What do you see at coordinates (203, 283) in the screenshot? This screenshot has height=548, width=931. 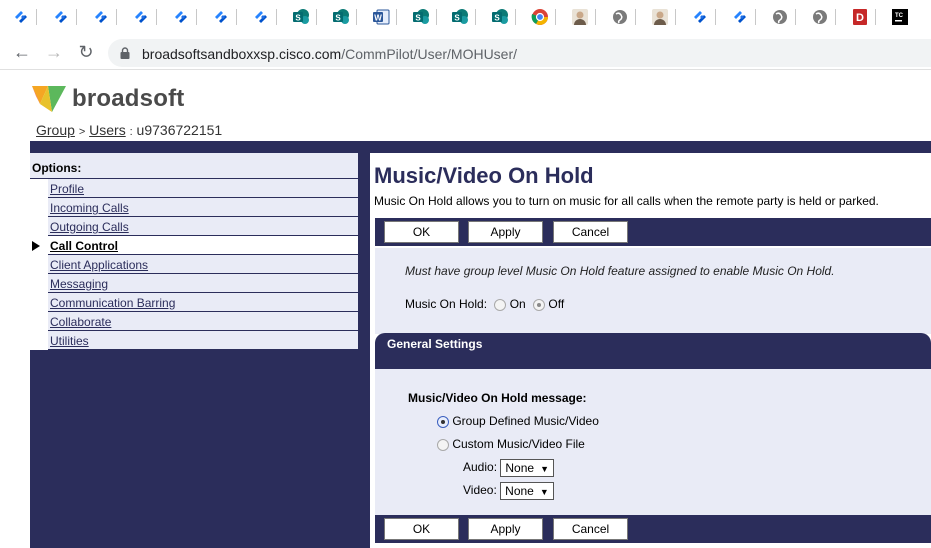 I see `options-item: Messaging` at bounding box center [203, 283].